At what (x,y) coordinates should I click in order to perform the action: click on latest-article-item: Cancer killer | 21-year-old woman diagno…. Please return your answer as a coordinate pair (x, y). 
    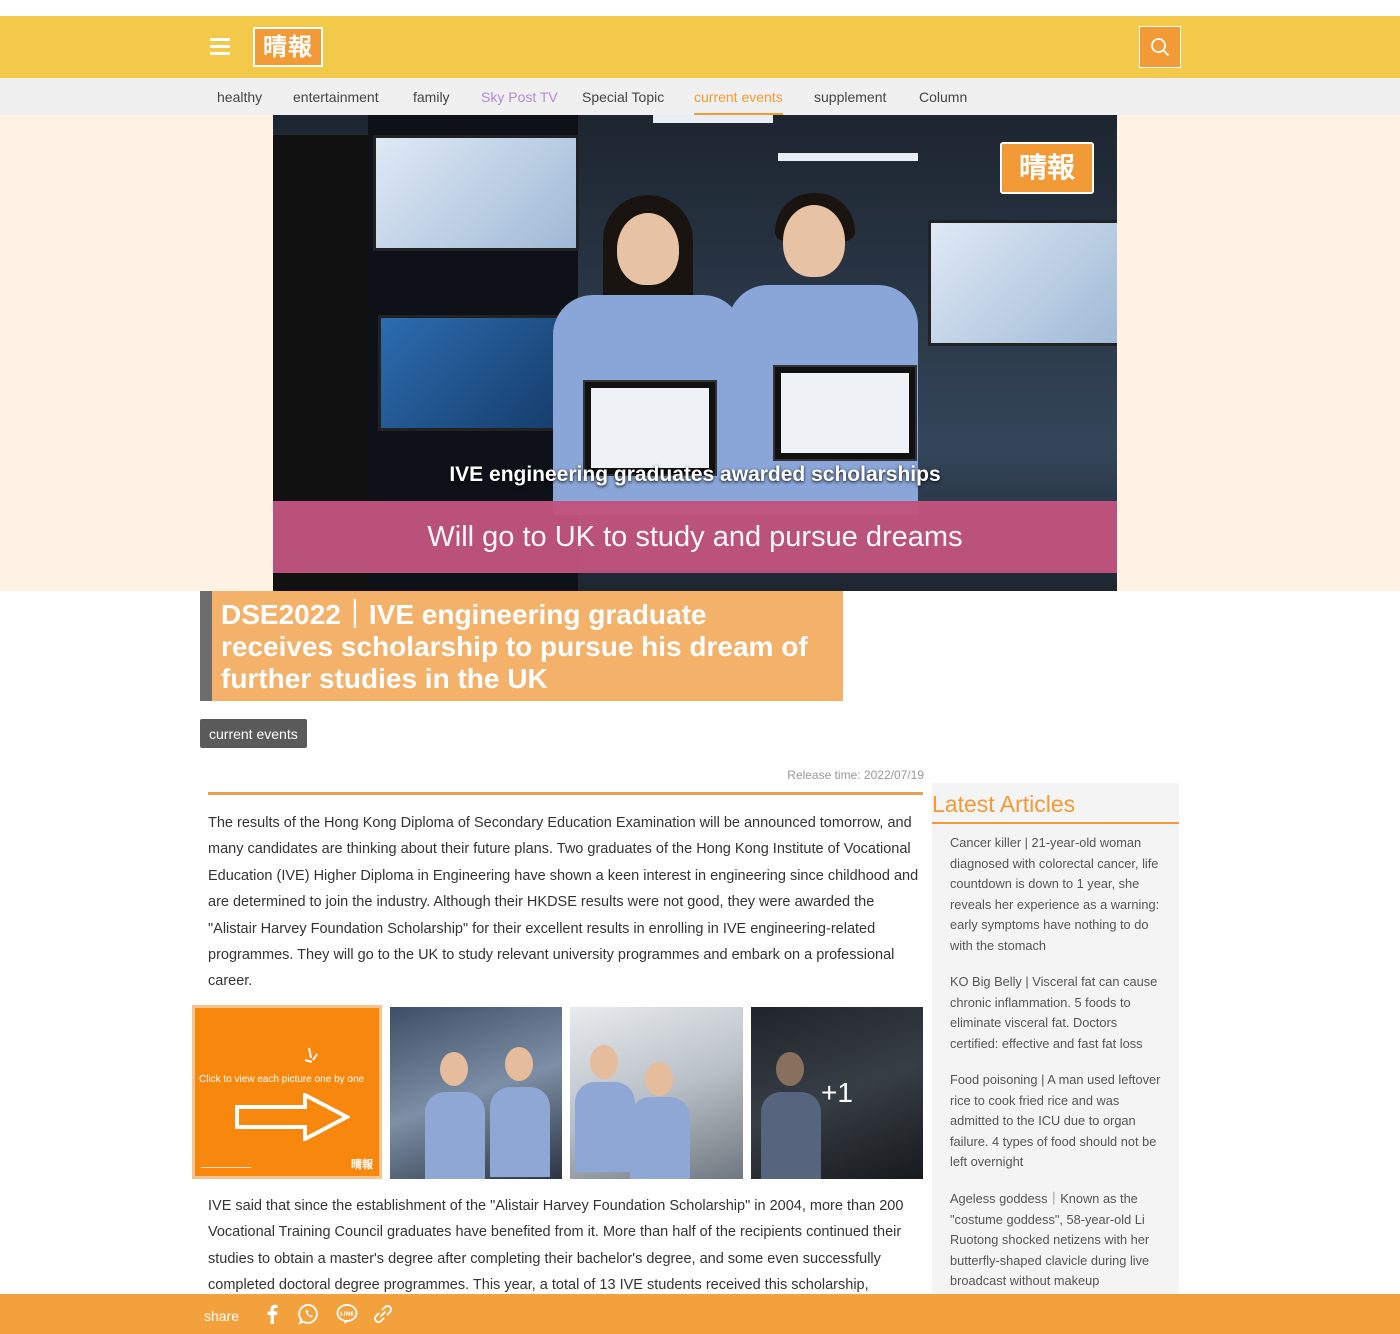
    Looking at the image, I should click on (1057, 895).